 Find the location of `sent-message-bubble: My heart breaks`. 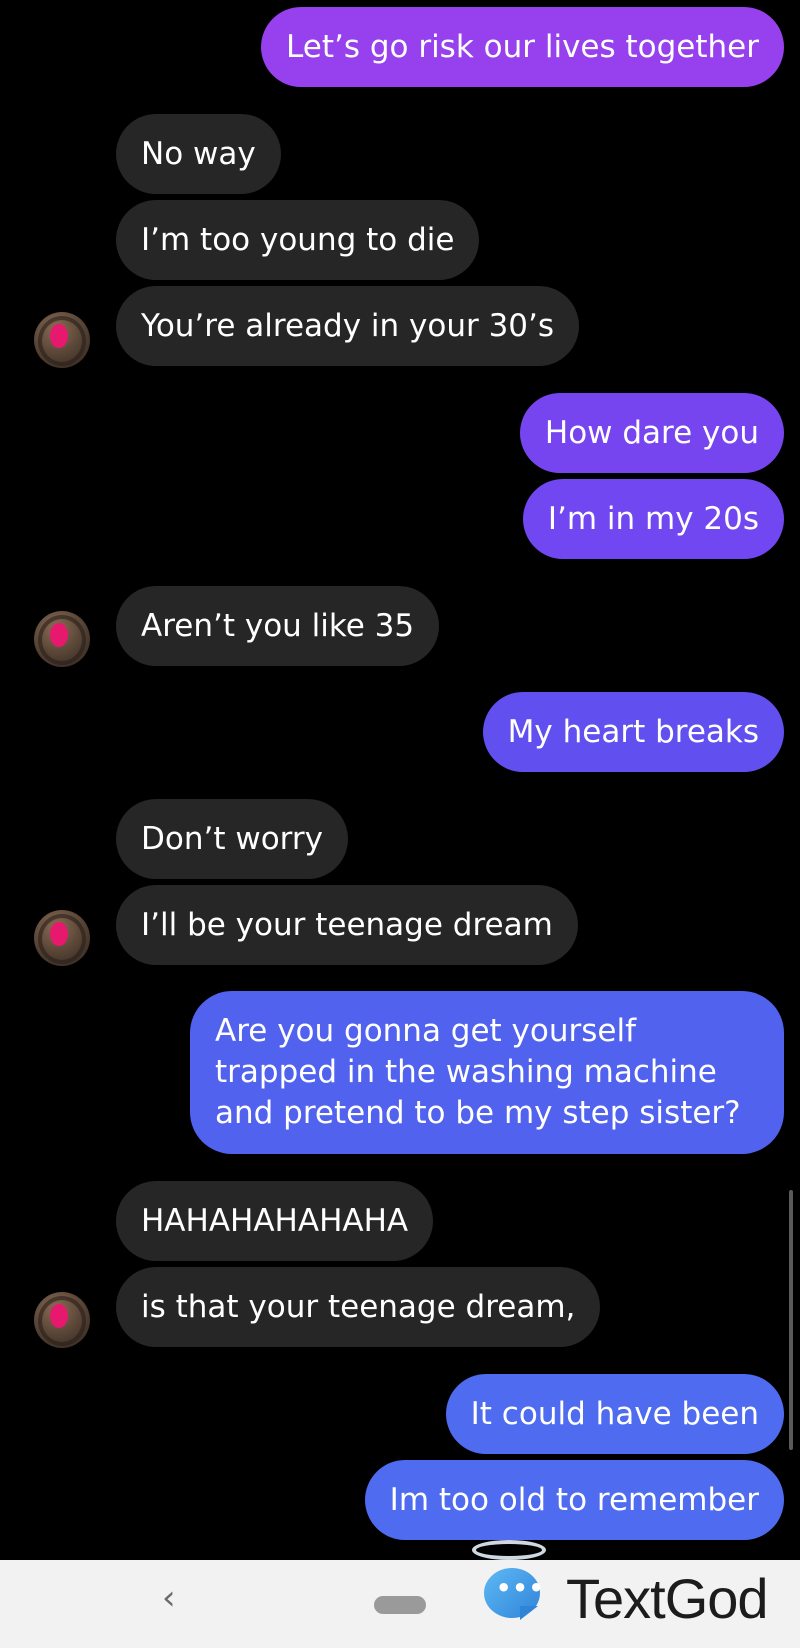

sent-message-bubble: My heart breaks is located at coordinates (633, 732).